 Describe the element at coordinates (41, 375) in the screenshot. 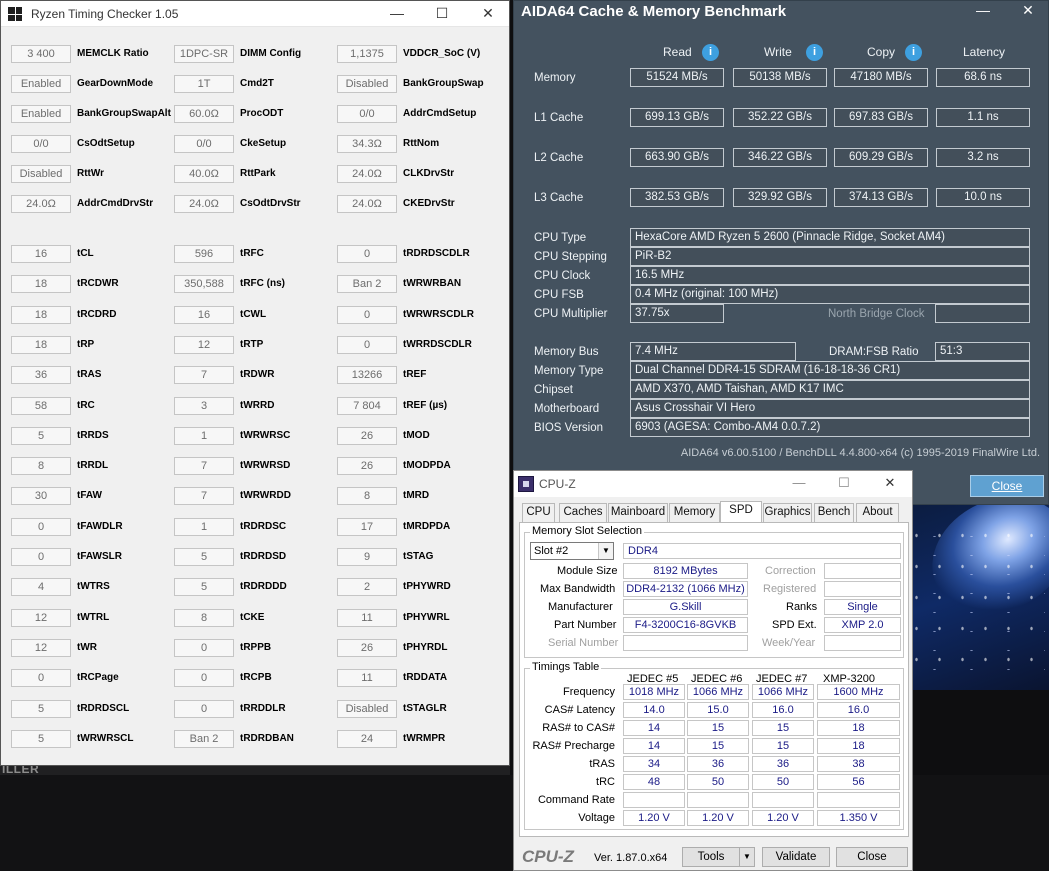

I see `timing-value: 36` at that location.